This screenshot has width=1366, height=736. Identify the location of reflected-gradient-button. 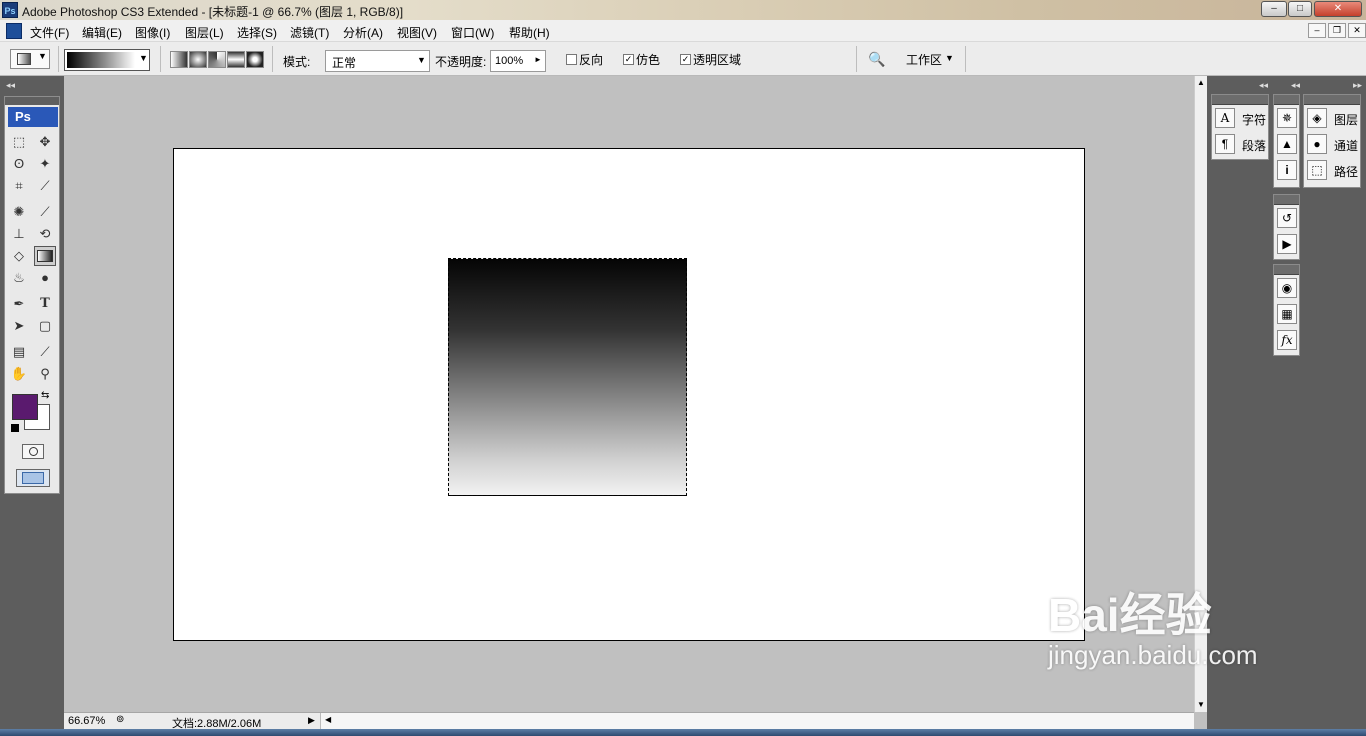
(236, 59).